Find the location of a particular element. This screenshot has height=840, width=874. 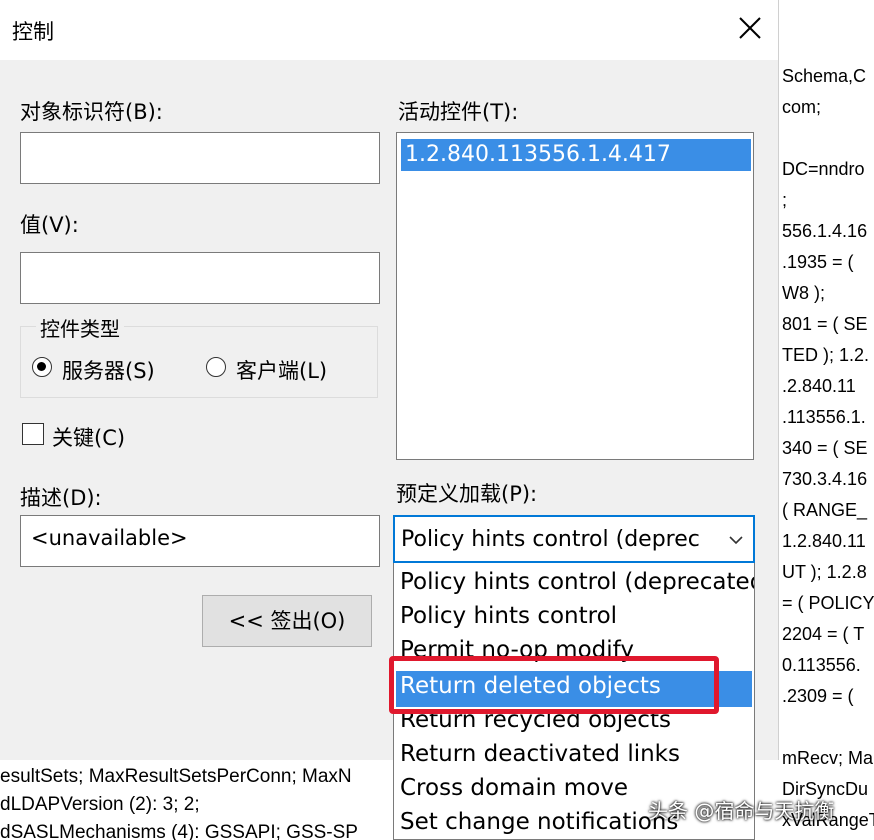

background-log-line: = ( POLICY is located at coordinates (828, 603).